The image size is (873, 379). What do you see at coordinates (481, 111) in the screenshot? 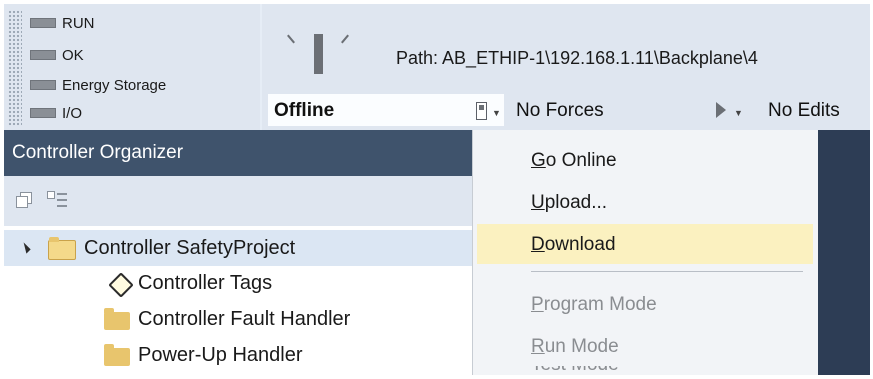
I see `controller-mode-icon` at bounding box center [481, 111].